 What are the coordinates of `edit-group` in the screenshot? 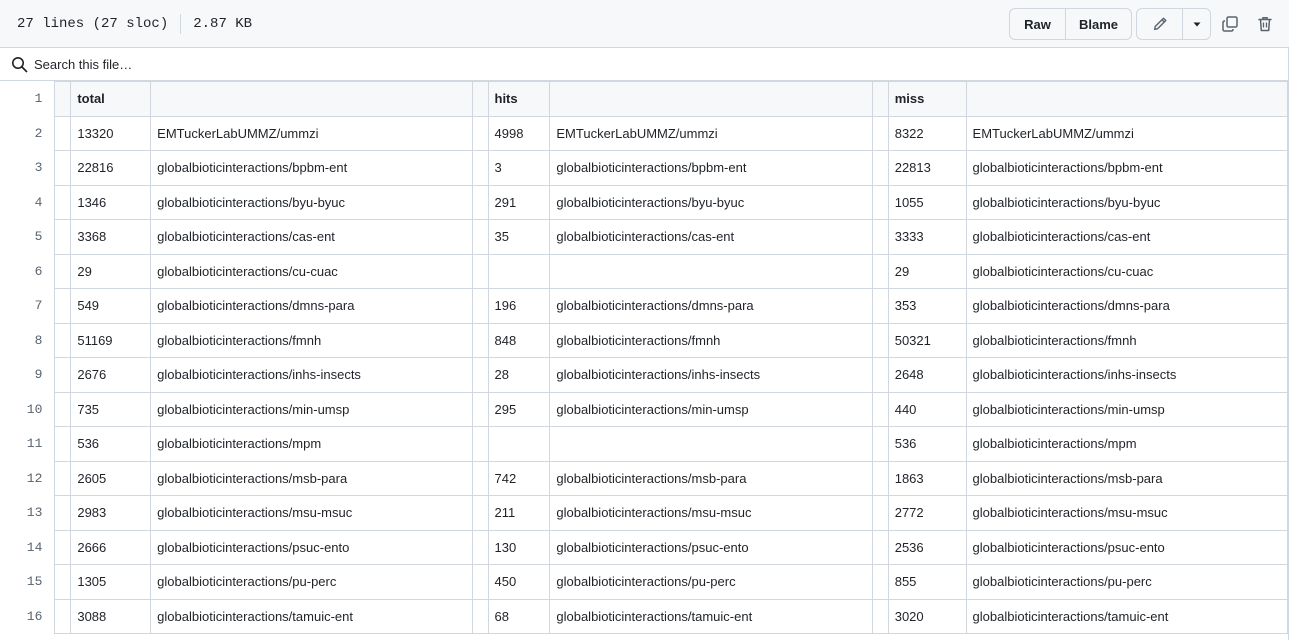 It's located at (1173, 24).